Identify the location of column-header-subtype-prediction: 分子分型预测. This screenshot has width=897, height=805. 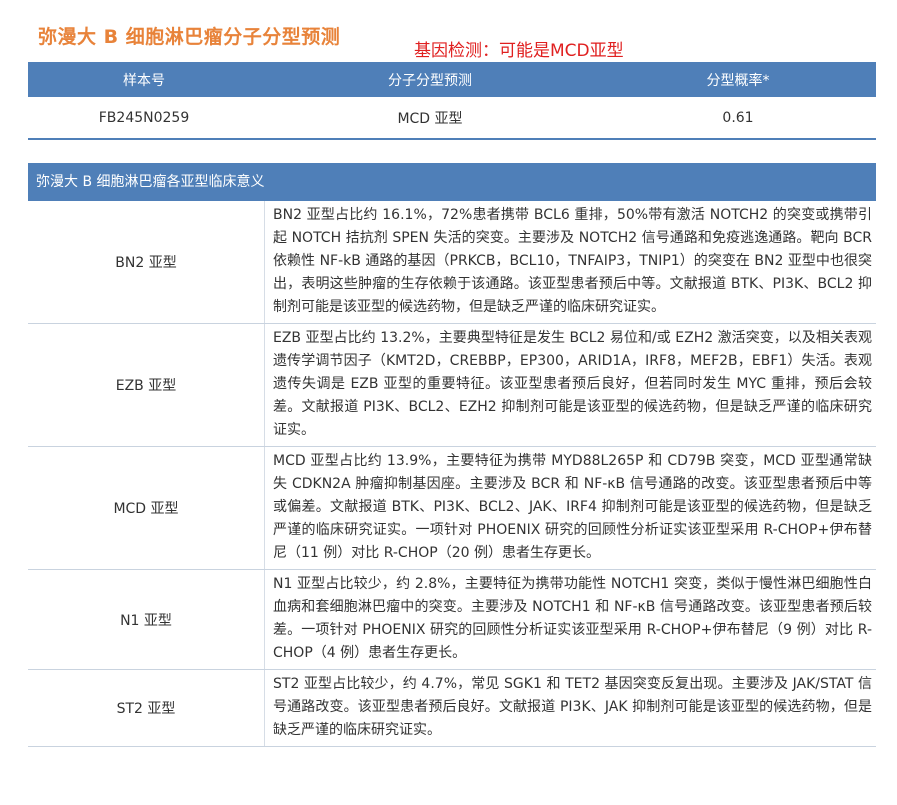
(430, 79).